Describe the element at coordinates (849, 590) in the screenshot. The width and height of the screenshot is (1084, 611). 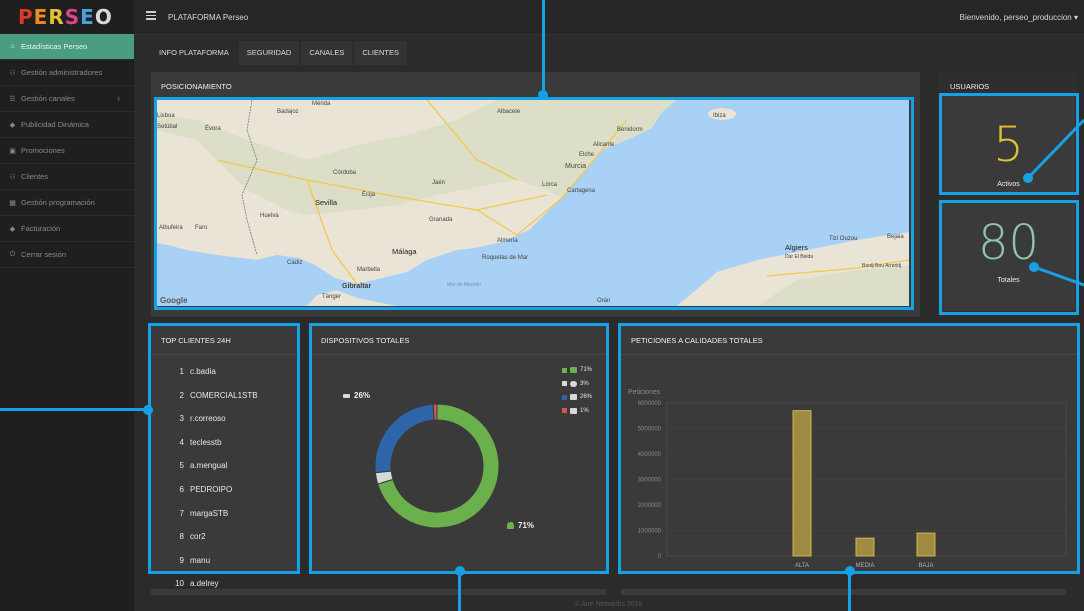
I see `callout-line-requests` at that location.